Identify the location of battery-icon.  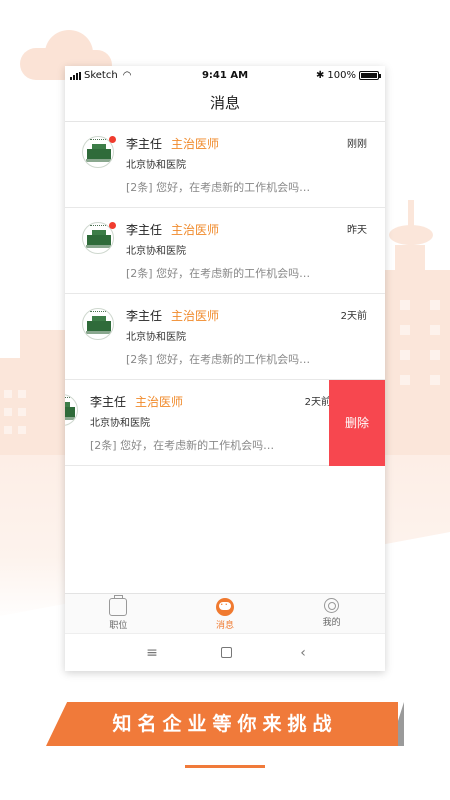
(370, 75).